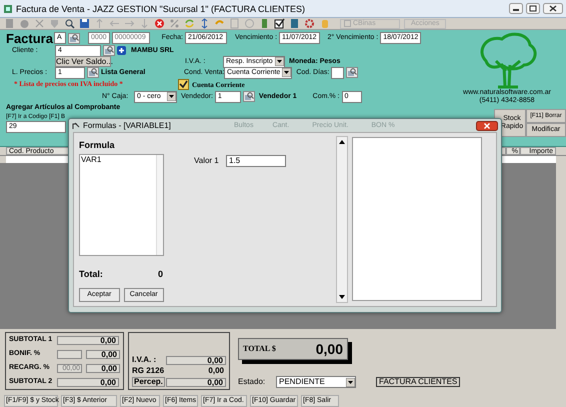 This screenshot has width=566, height=407. Describe the element at coordinates (148, 382) in the screenshot. I see `perception-button: Percep.` at that location.